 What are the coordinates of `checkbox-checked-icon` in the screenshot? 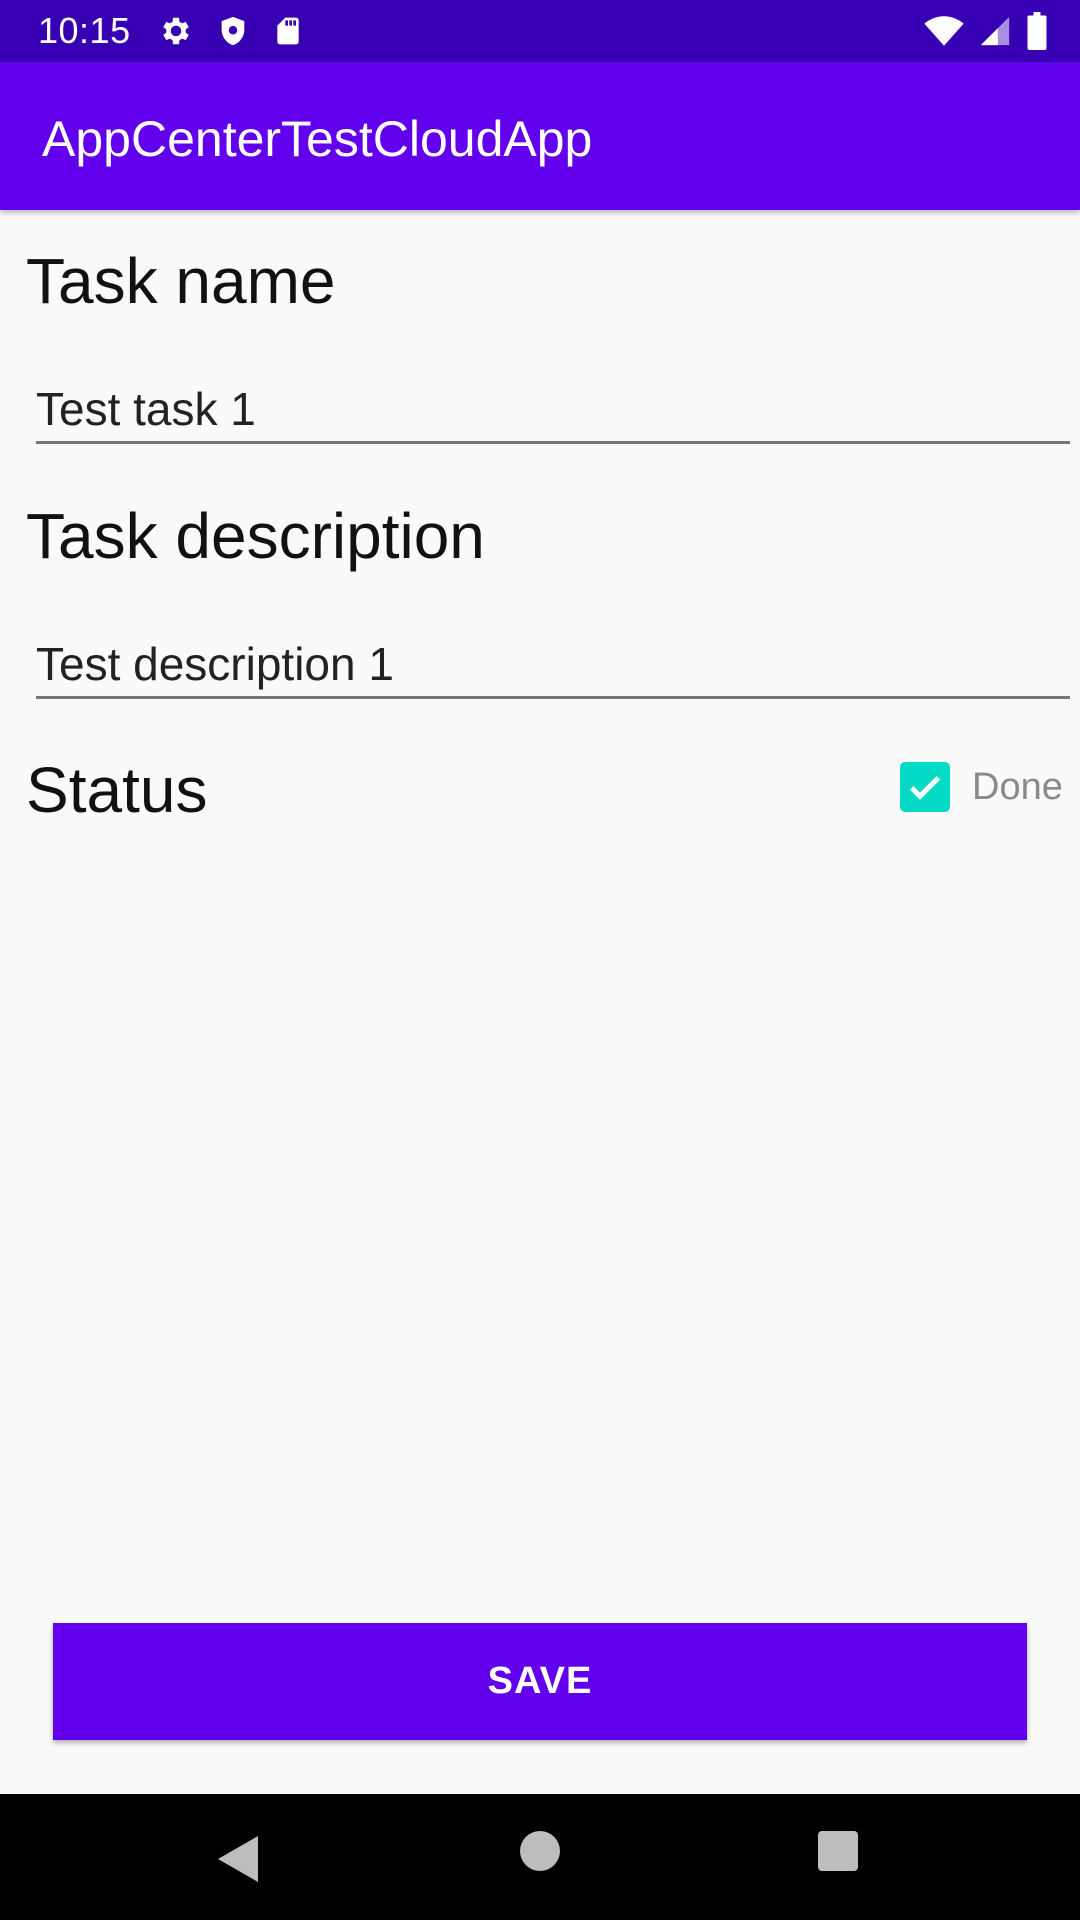 It's located at (925, 787).